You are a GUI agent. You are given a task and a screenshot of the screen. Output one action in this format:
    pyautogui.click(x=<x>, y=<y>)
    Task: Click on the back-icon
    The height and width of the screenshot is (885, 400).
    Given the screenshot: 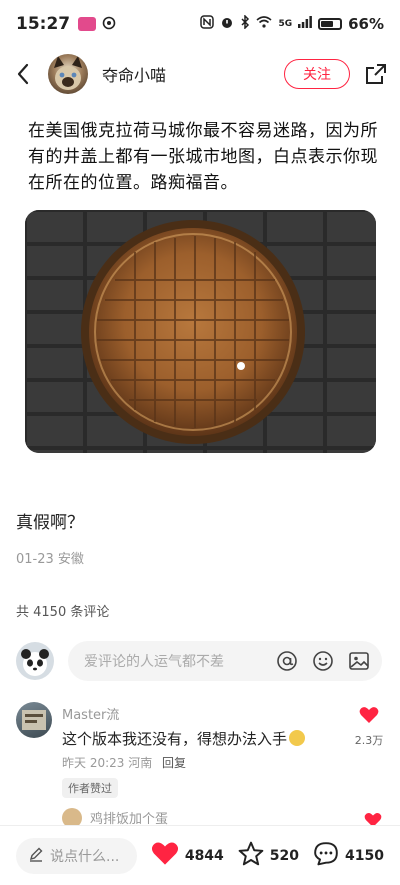 What is the action you would take?
    pyautogui.click(x=23, y=74)
    